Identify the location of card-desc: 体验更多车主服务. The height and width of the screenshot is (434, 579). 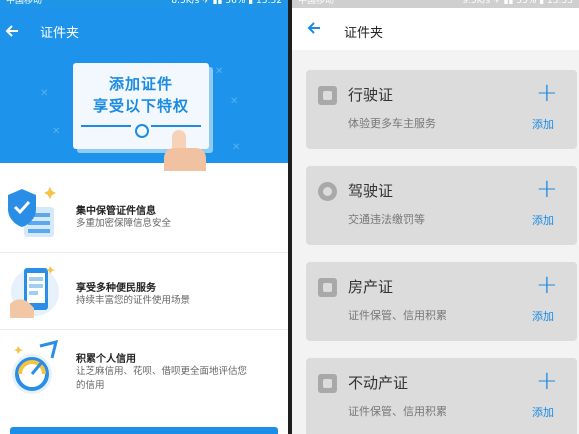
(392, 123).